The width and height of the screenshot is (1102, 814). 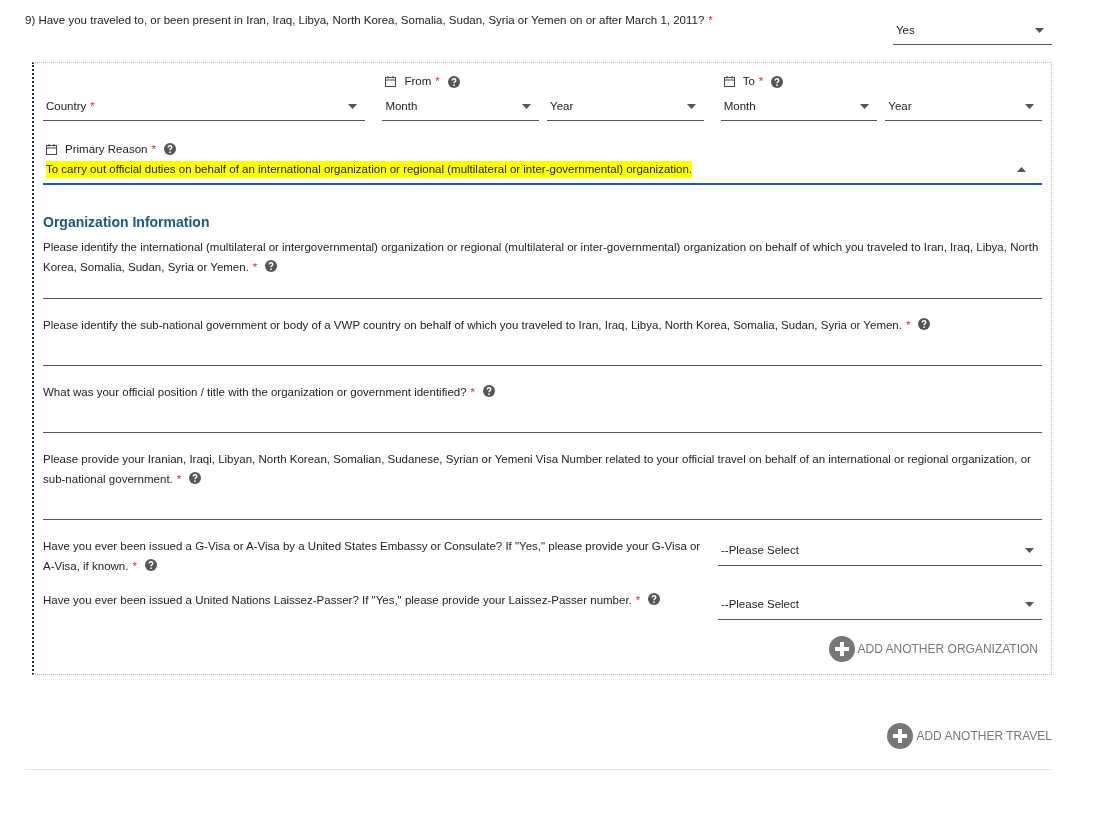 I want to click on question-text: What was your official position / title with the organization or government identified? *, so click(x=542, y=392).